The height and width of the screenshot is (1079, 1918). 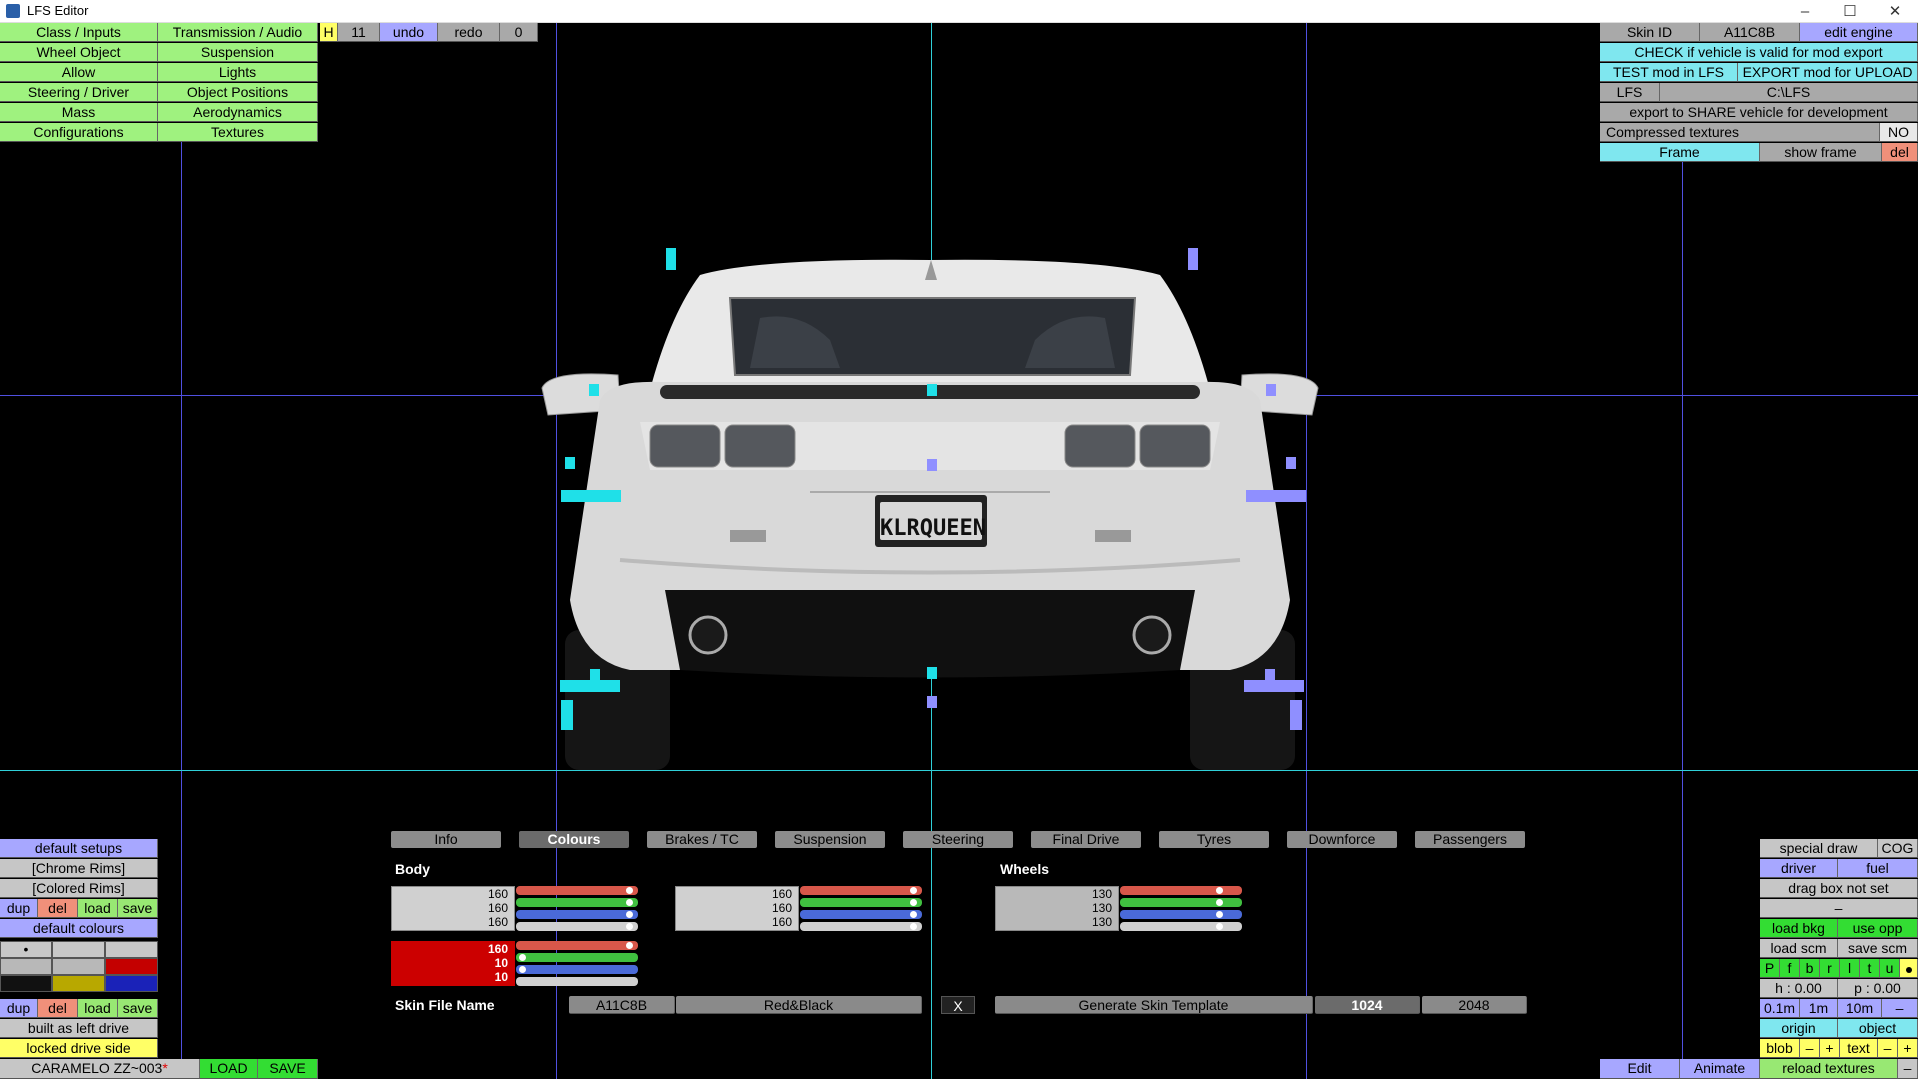 I want to click on menu-steering-driver: Steering / Driver, so click(x=79, y=92).